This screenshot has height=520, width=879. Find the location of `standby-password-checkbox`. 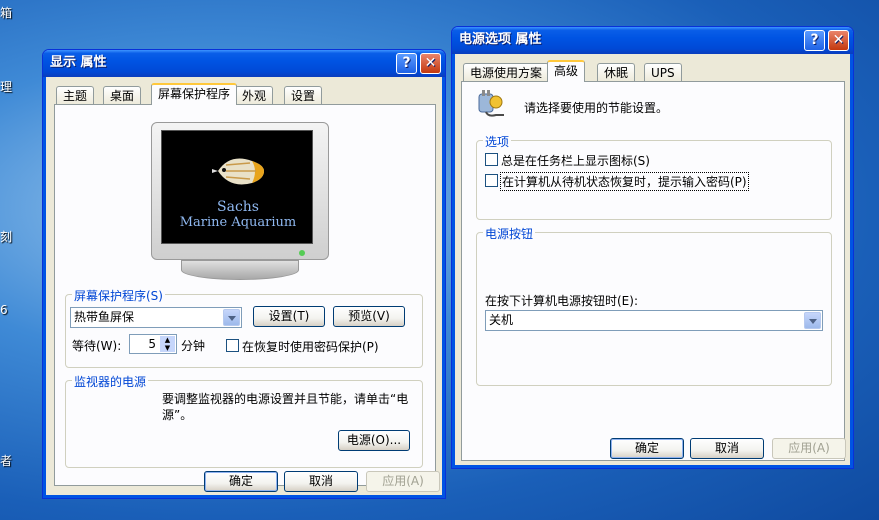

standby-password-checkbox is located at coordinates (491, 180).